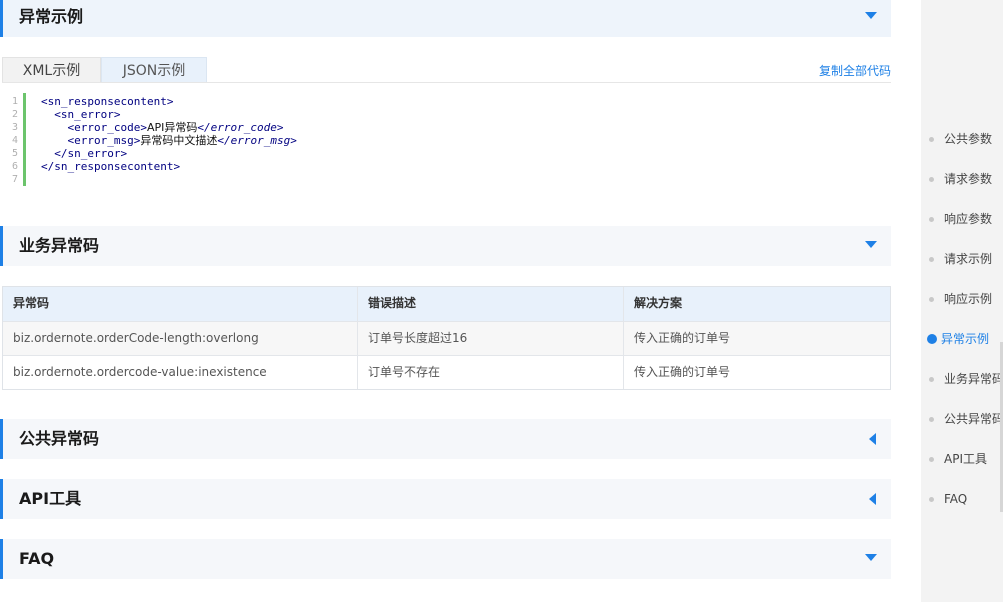 This screenshot has height=602, width=1003. I want to click on table-header-cell: 解决方案, so click(756, 304).